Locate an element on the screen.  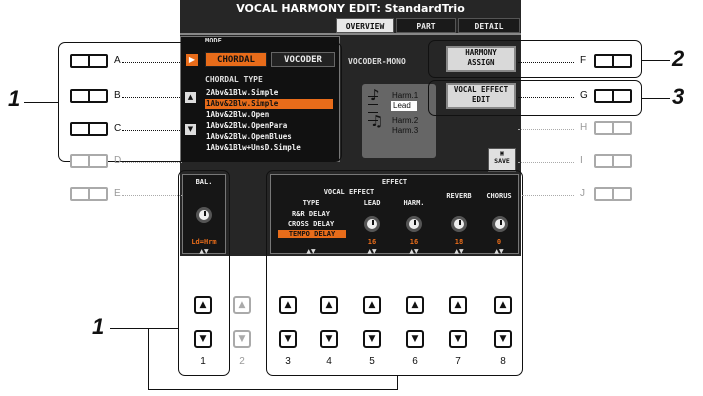
column-5-down-button: ▼ is located at coordinates (372, 339).